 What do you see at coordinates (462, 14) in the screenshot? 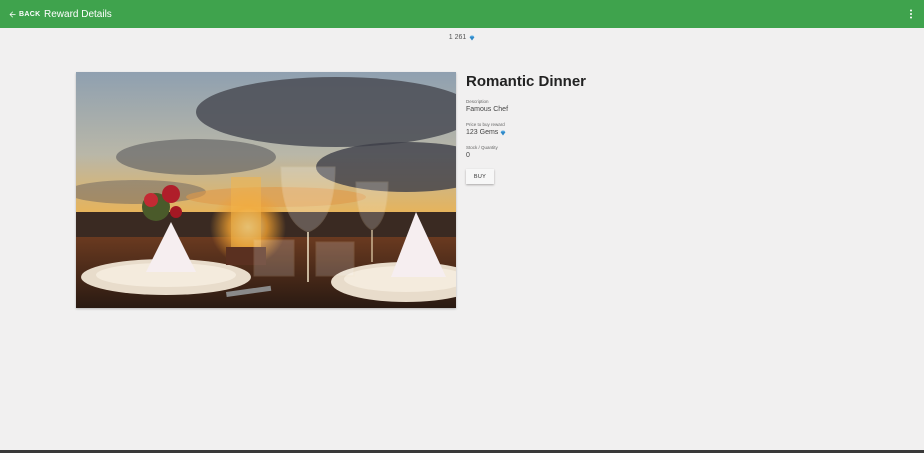
I see `app-bar: BACK Reward Details` at bounding box center [462, 14].